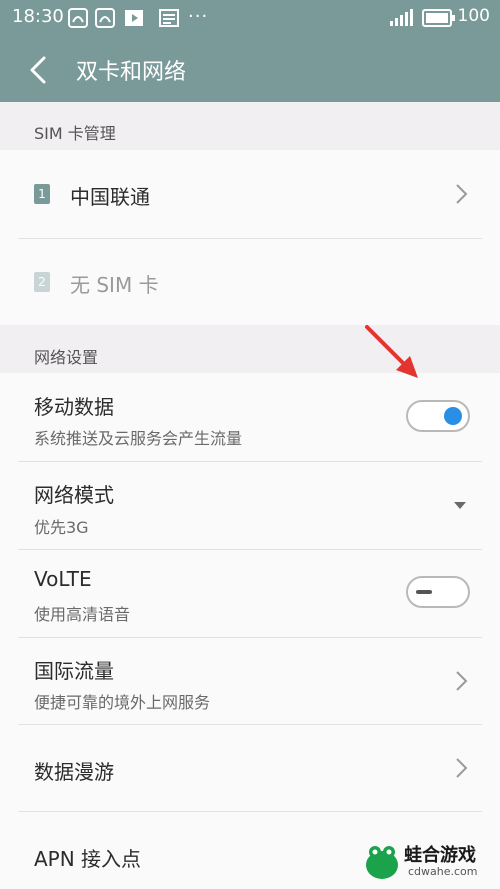 The image size is (500, 889). I want to click on sim2-label: 无 SIM 卡, so click(114, 285).